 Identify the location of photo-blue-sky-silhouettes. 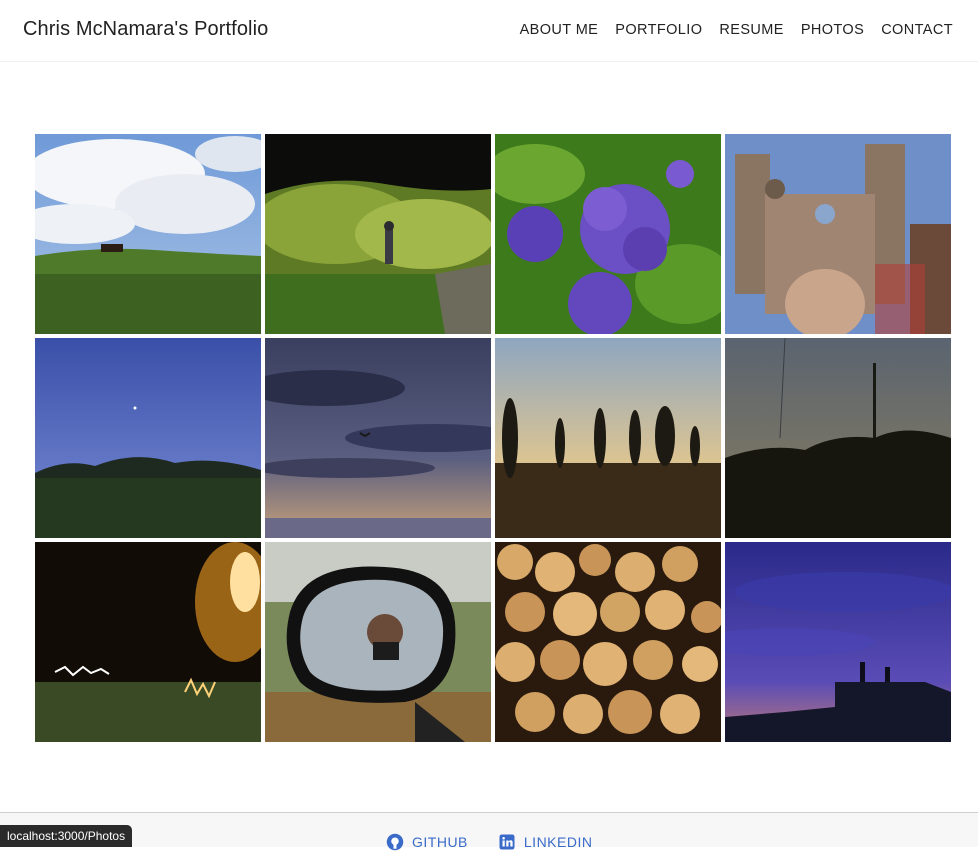
(838, 642).